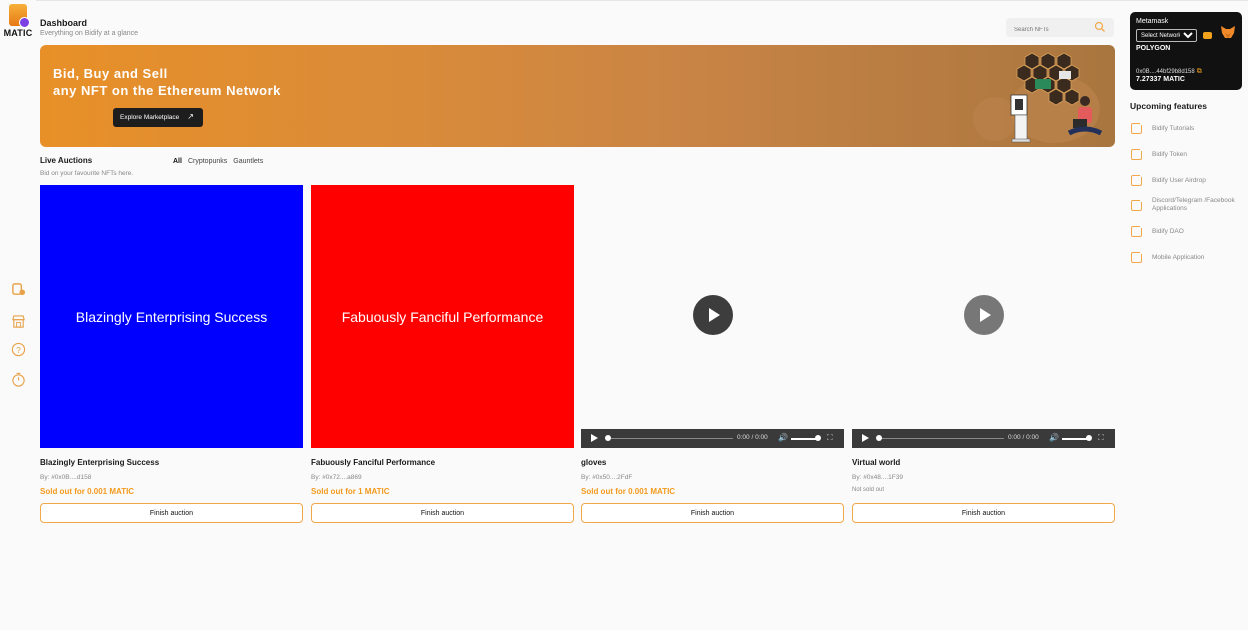 The image size is (1248, 630). I want to click on feature-label: Bidify User Airdrop, so click(1179, 180).